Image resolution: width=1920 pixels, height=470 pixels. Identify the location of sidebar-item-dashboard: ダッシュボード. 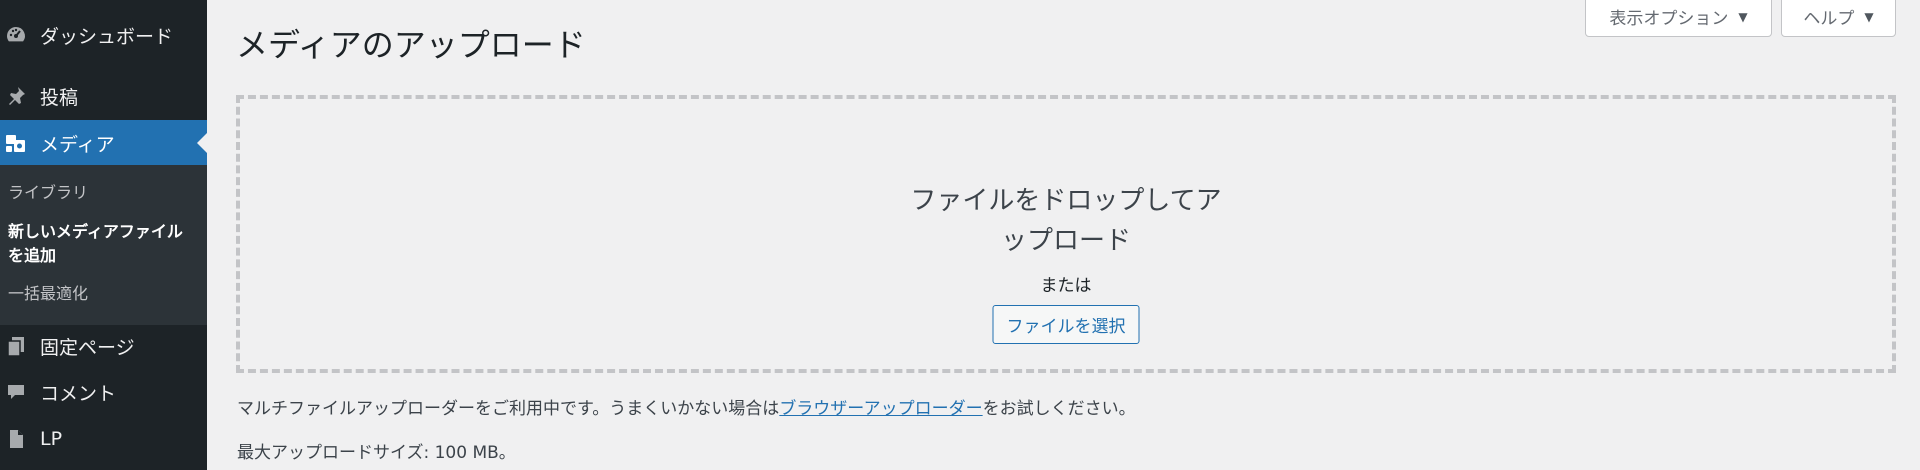
(103, 35).